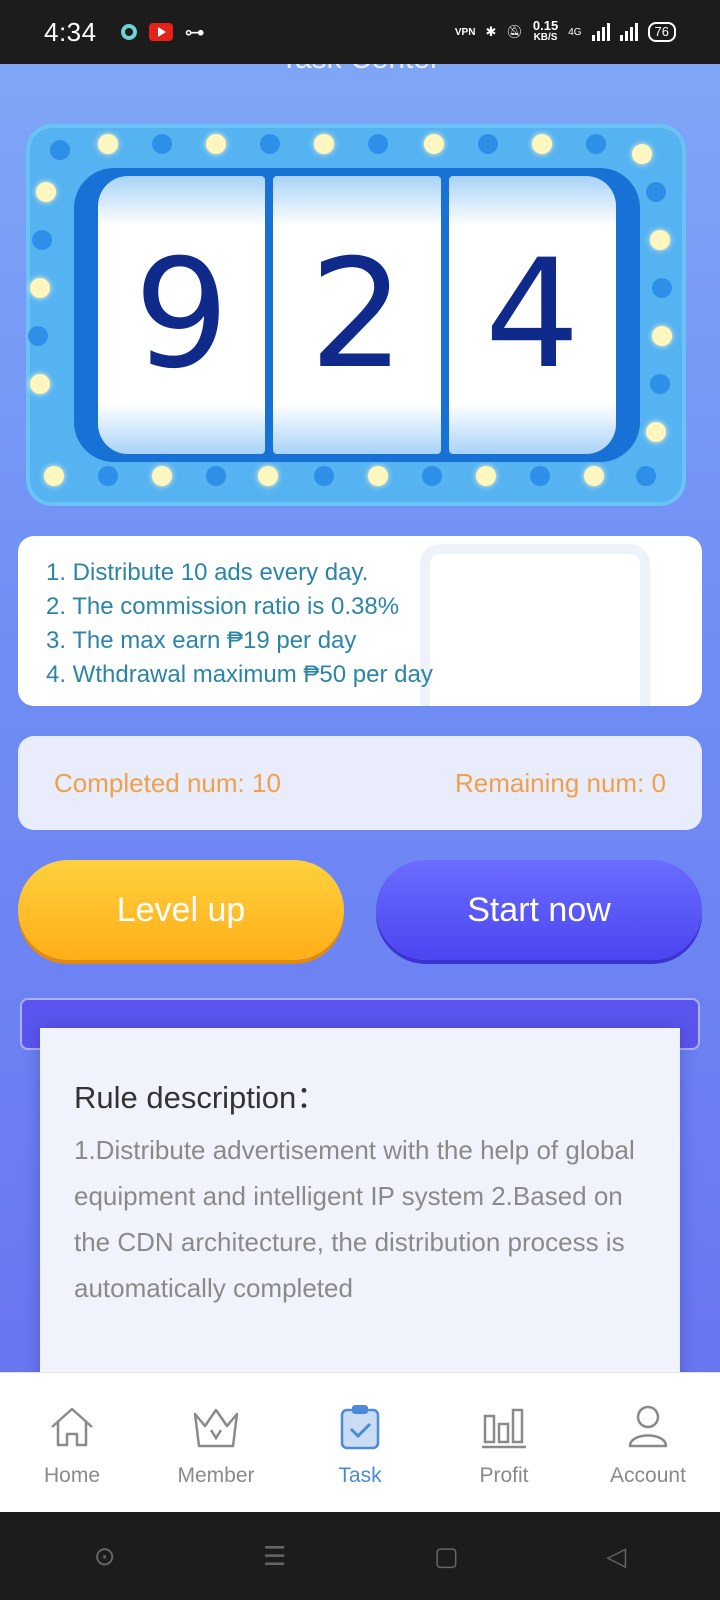  I want to click on status-time: 4:34, so click(70, 31).